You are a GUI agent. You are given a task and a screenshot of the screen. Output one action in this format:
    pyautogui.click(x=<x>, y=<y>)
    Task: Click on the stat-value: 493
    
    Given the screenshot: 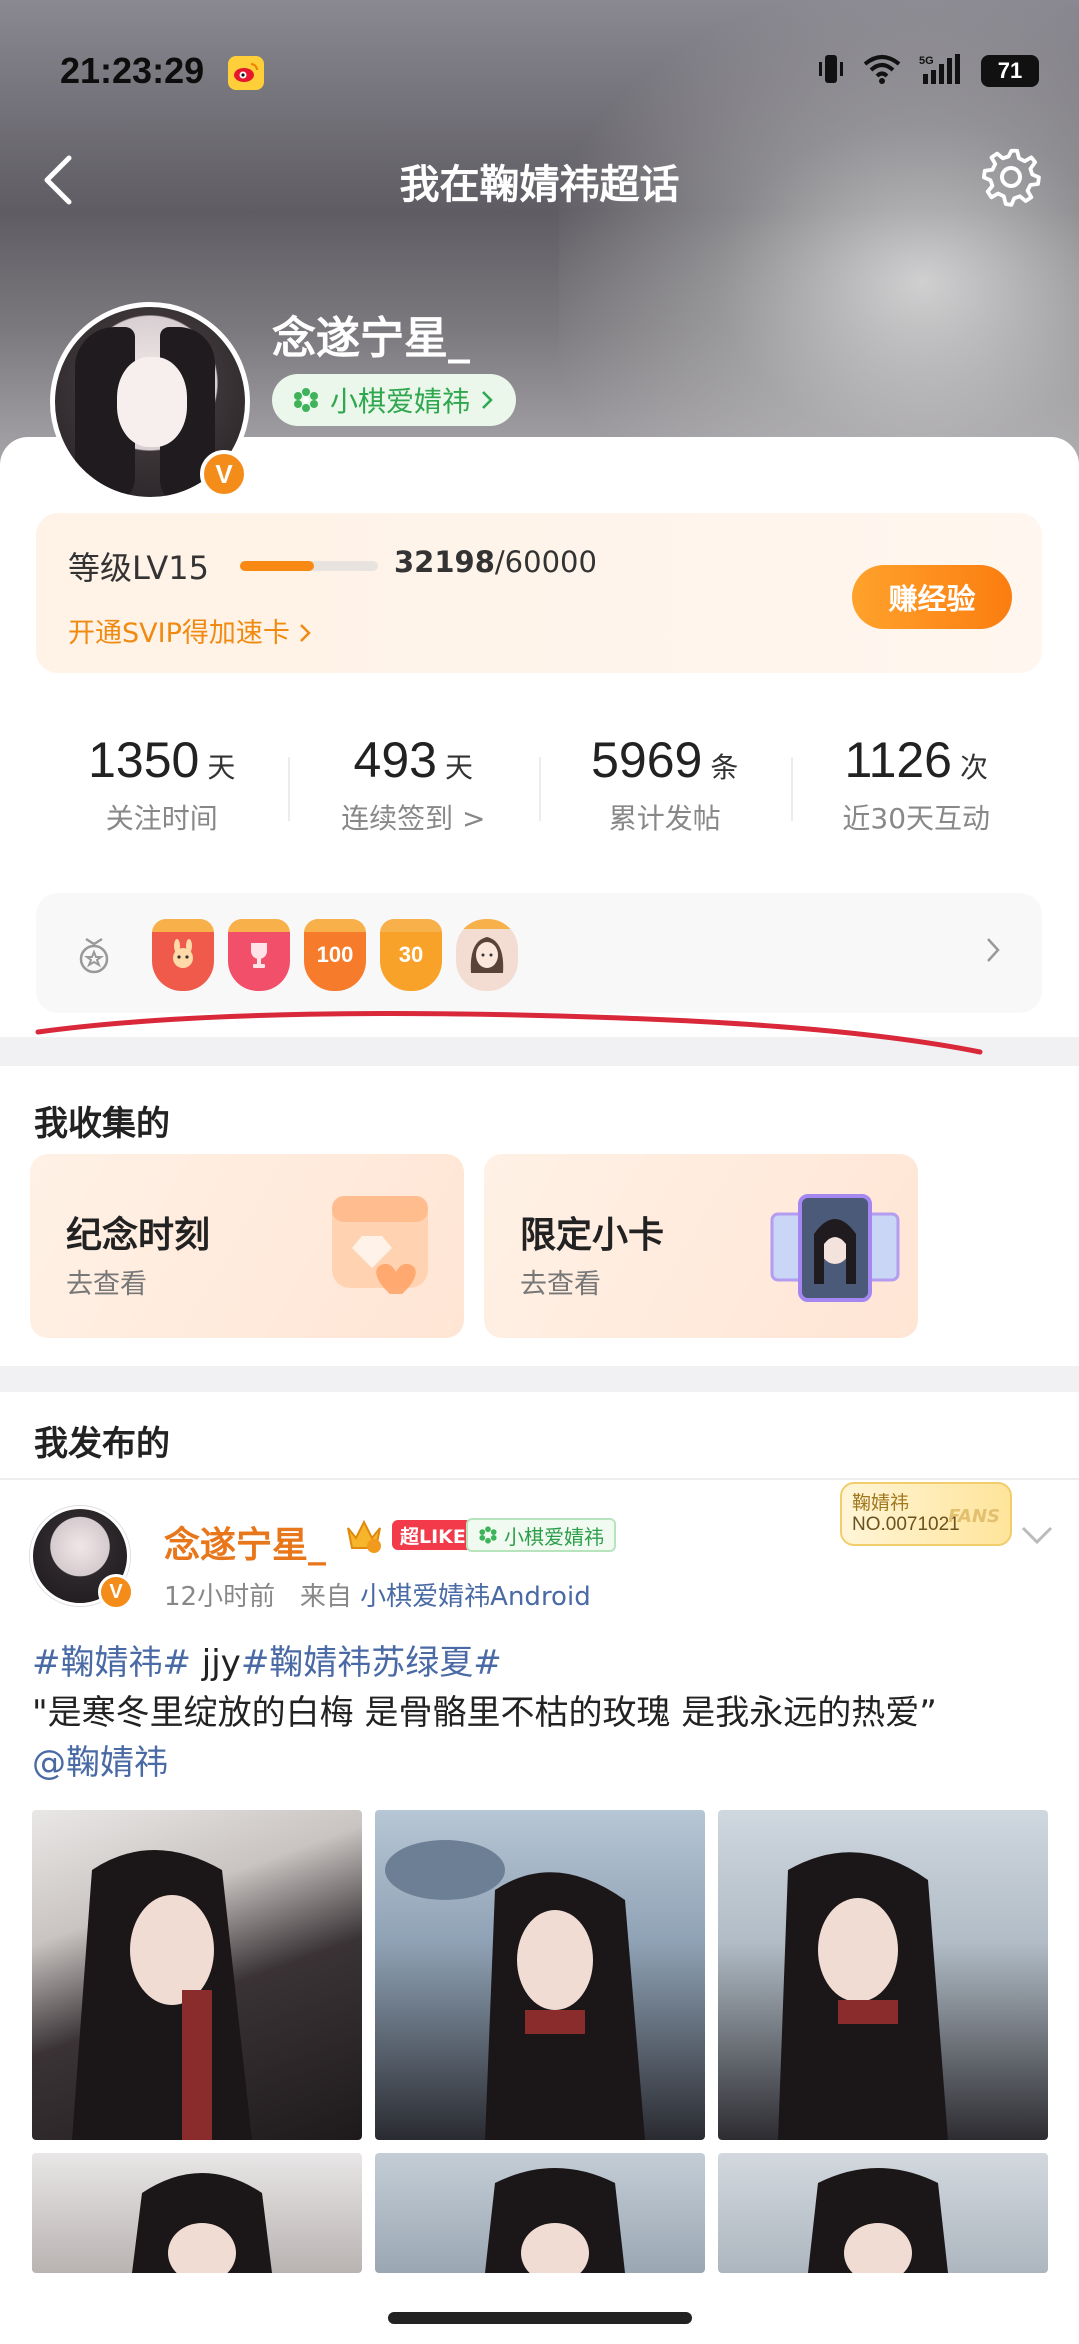 What is the action you would take?
    pyautogui.click(x=395, y=760)
    